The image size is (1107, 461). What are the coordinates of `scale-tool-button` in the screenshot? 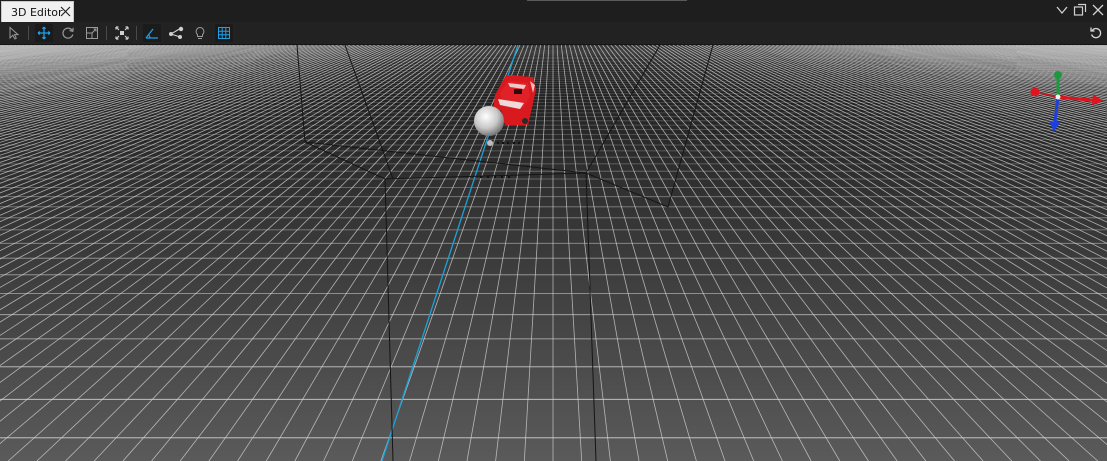 It's located at (92, 33).